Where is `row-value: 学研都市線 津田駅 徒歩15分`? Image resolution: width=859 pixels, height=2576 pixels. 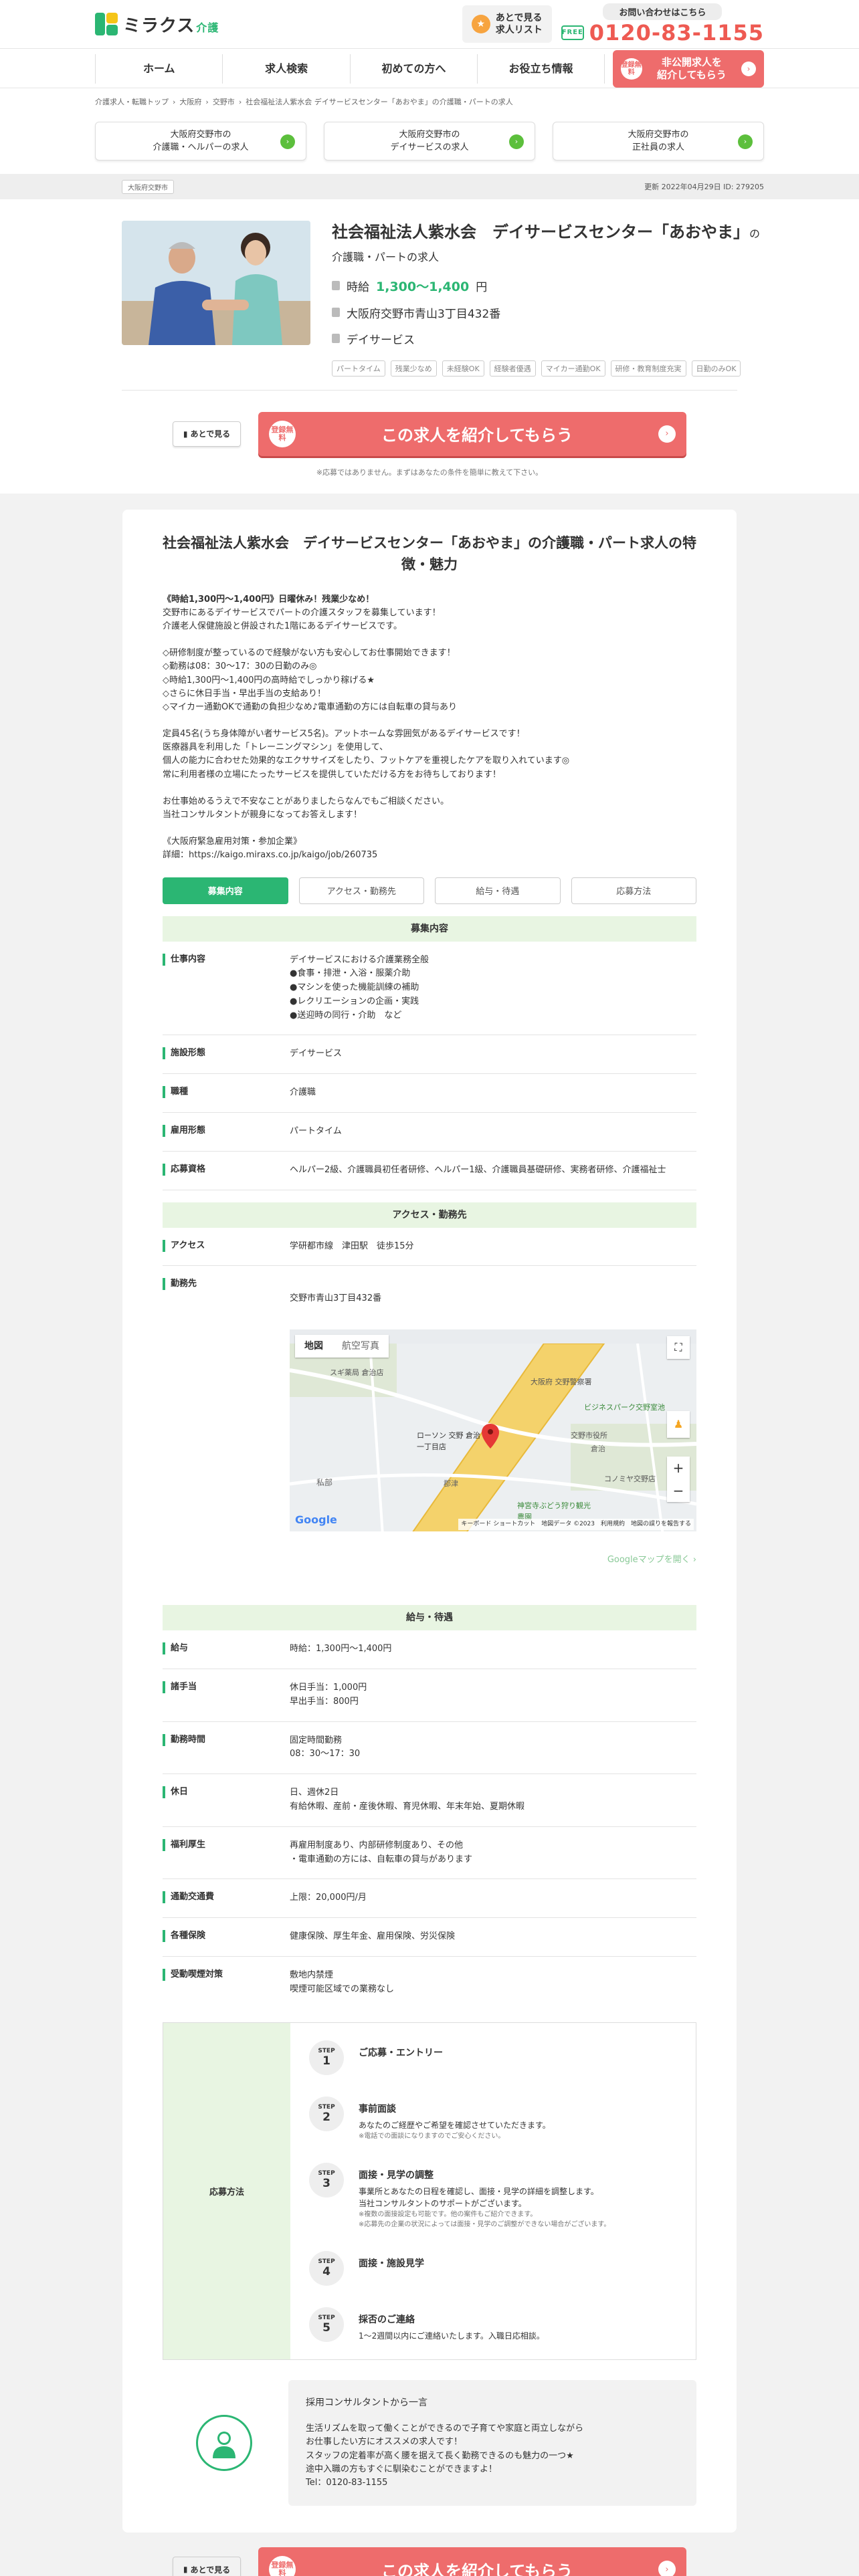
row-value: 学研都市線 津田駅 徒歩15分 is located at coordinates (352, 1246).